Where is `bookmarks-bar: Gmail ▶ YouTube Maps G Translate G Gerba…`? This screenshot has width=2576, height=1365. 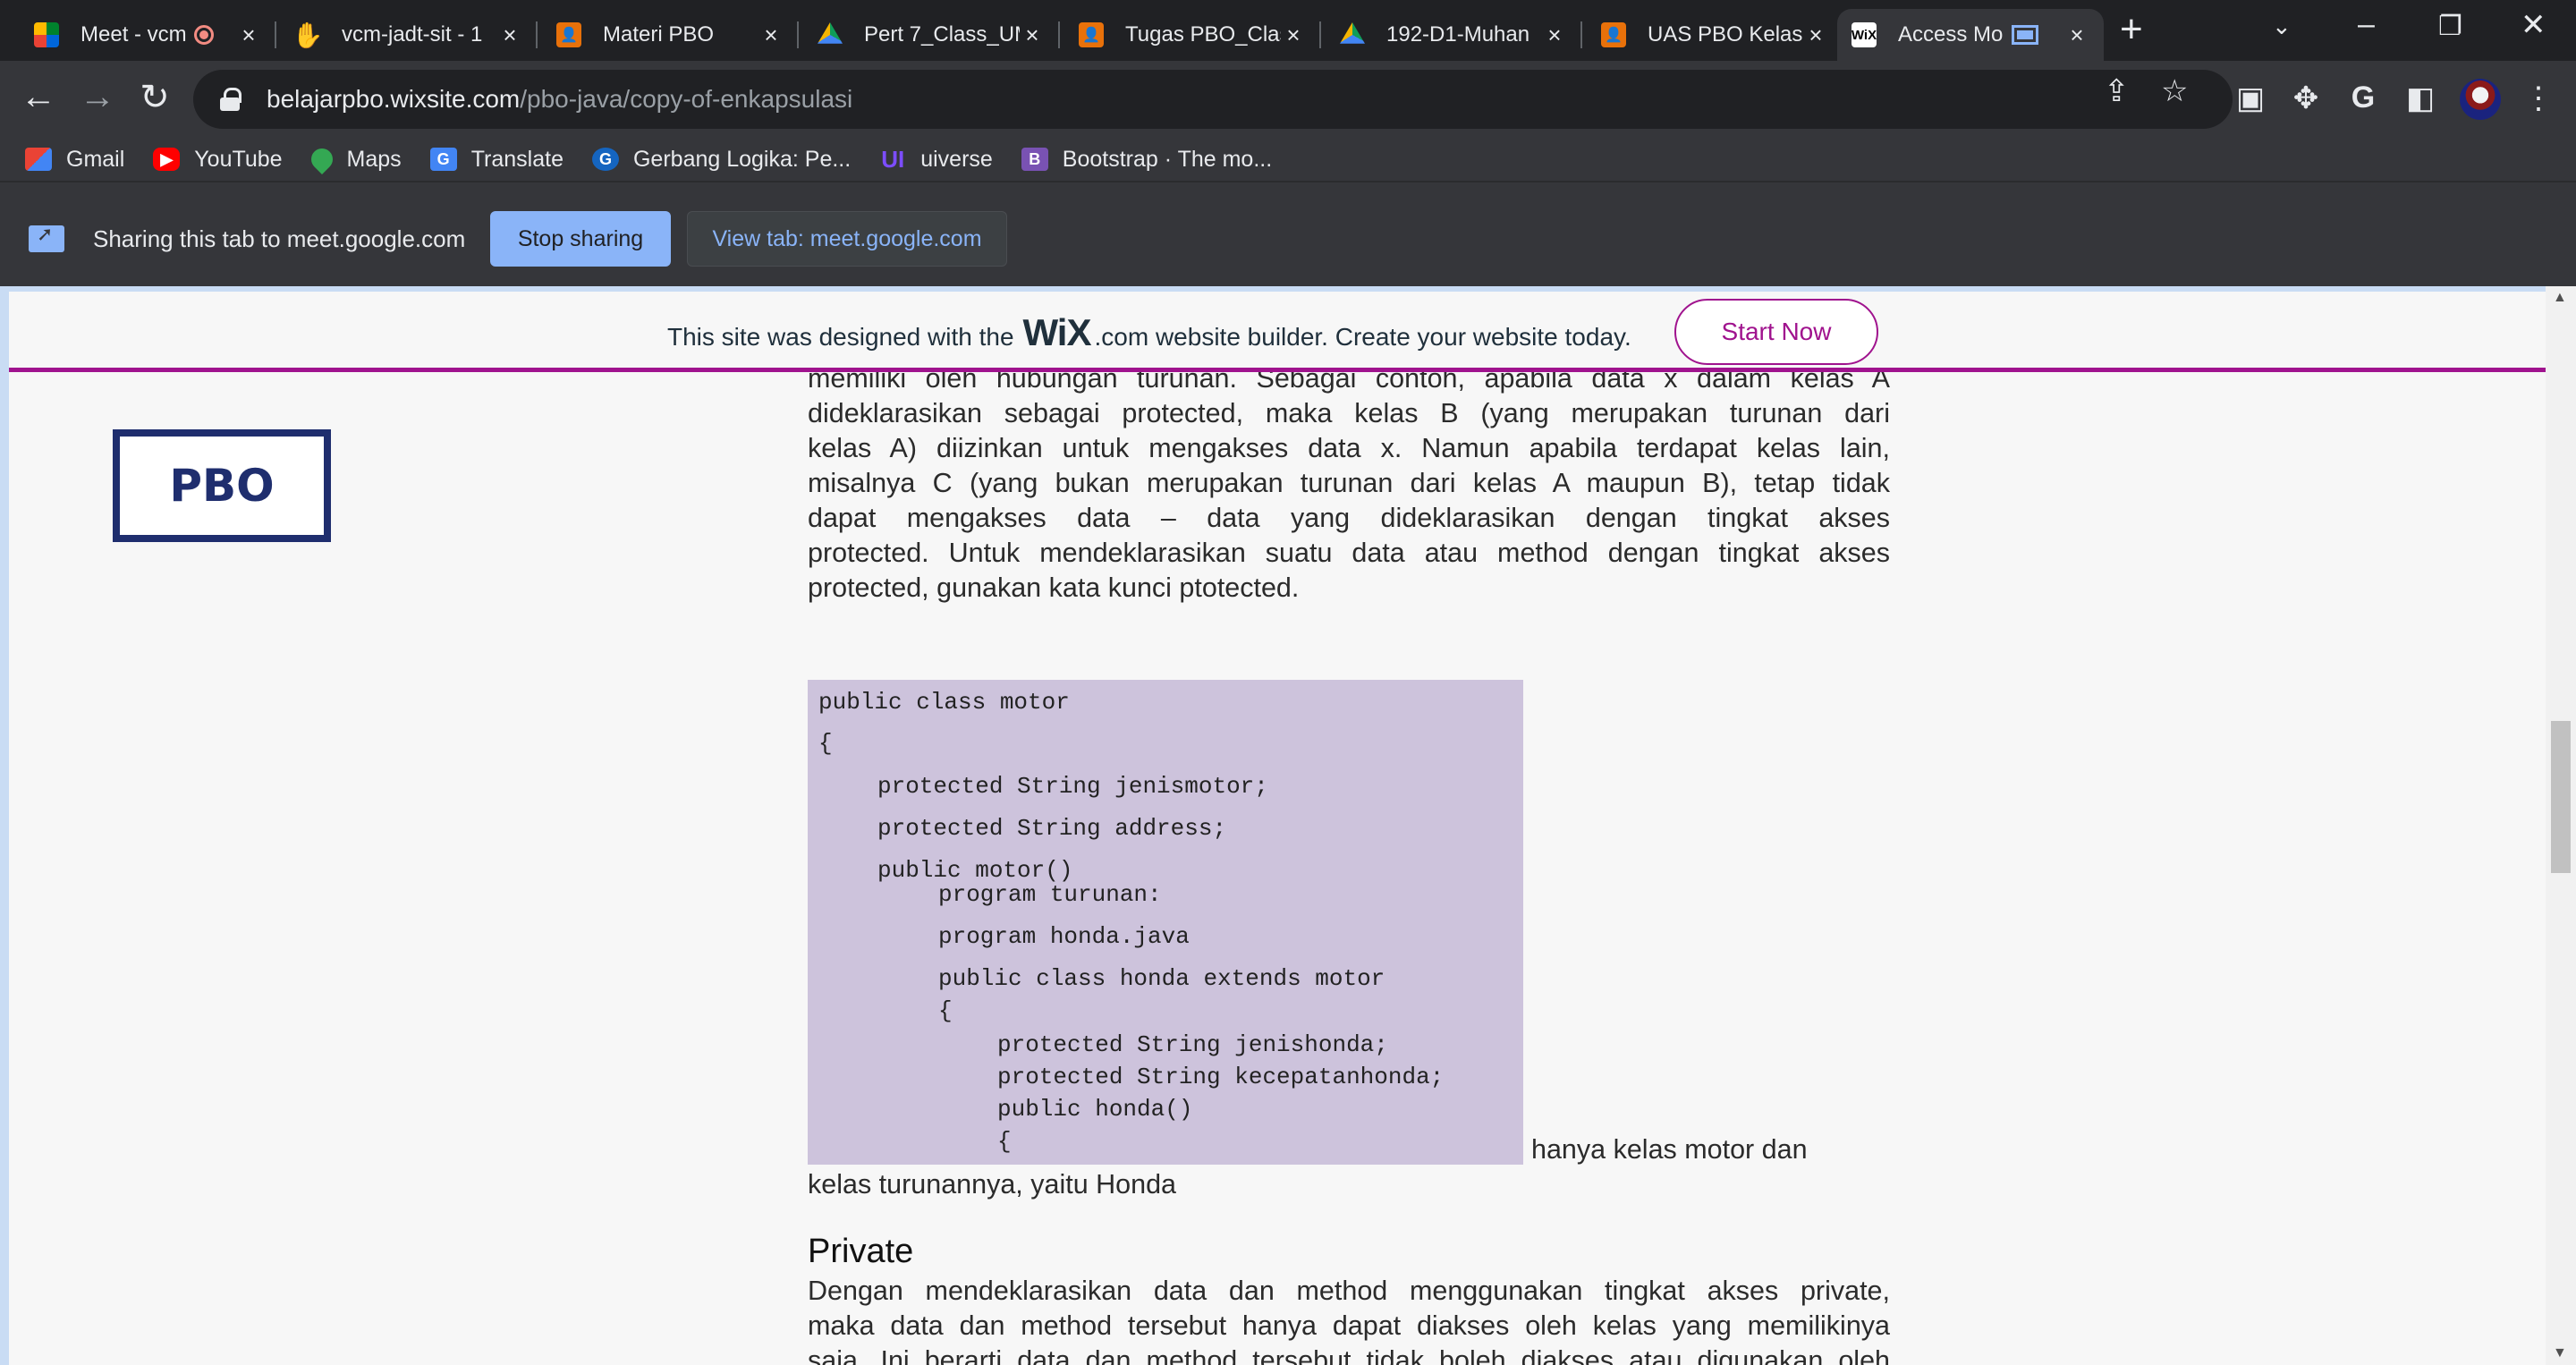
bookmarks-bar: Gmail ▶ YouTube Maps G Translate G Gerba… is located at coordinates (1288, 159).